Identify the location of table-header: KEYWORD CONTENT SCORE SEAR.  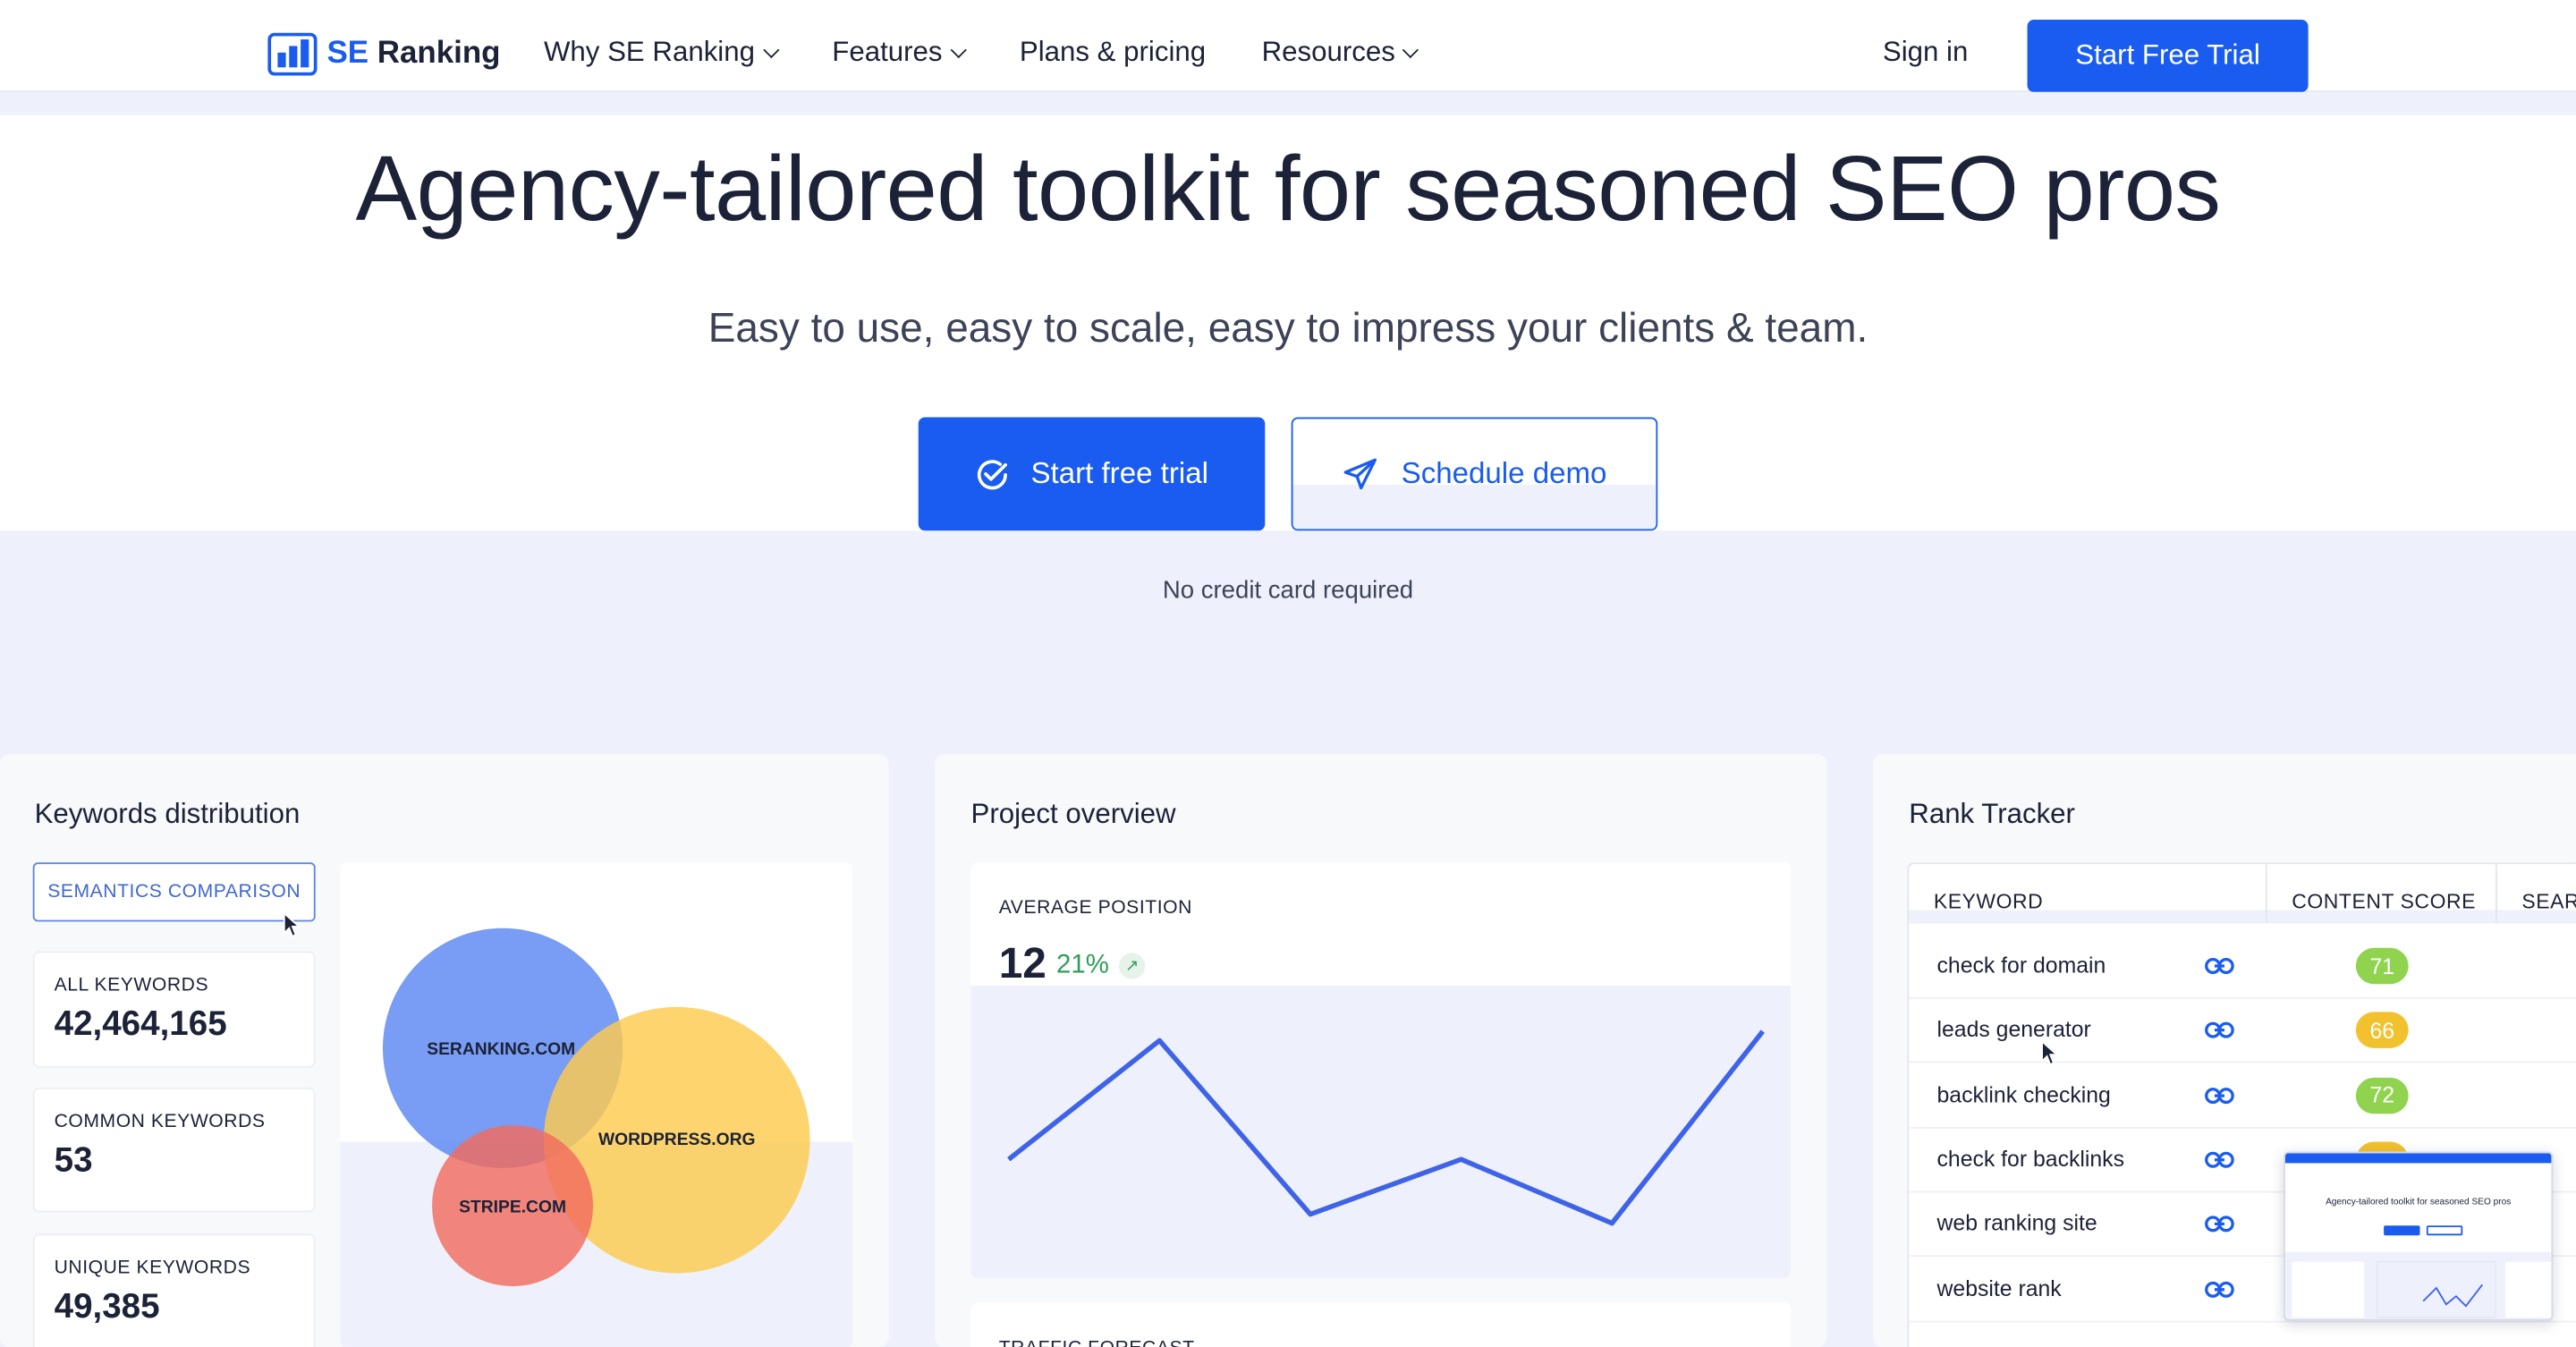
(2242, 894).